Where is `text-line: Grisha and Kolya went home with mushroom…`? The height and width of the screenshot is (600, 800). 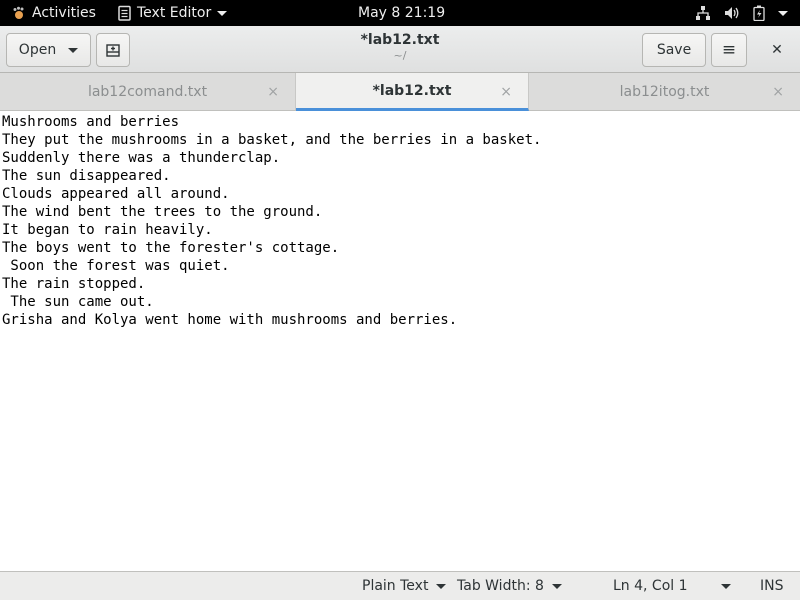
text-line: Grisha and Kolya went home with mushroom… is located at coordinates (400, 320).